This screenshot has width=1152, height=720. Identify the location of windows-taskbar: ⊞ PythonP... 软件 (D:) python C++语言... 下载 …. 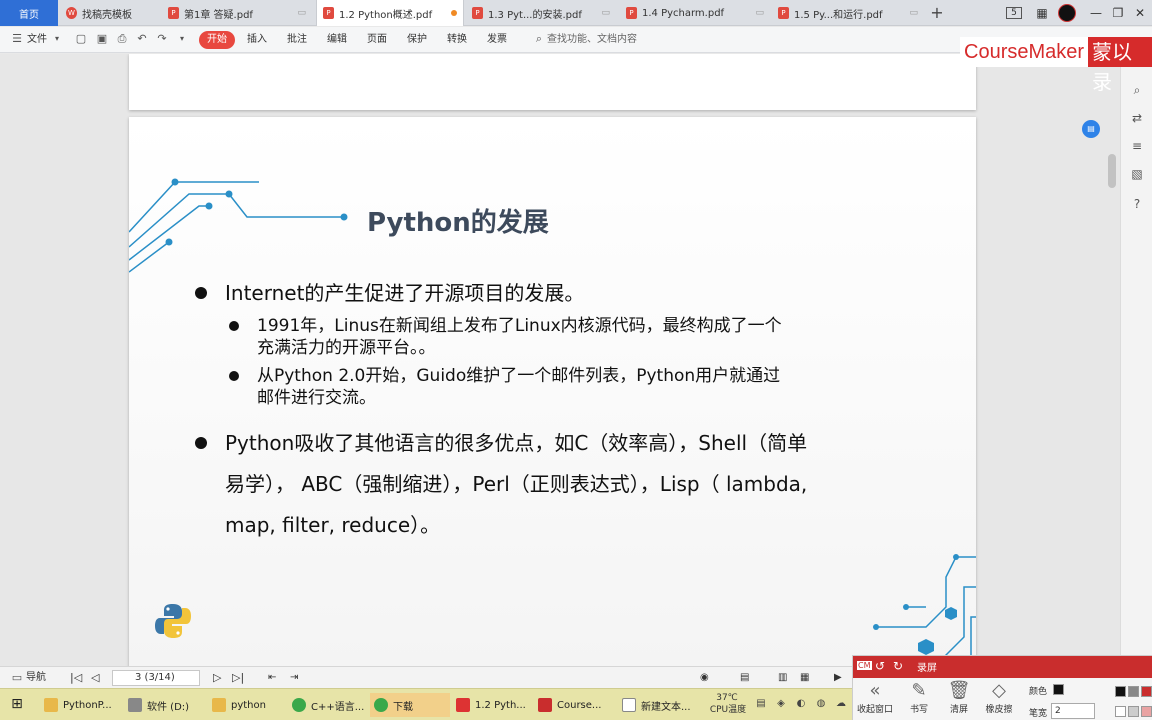
(426, 704).